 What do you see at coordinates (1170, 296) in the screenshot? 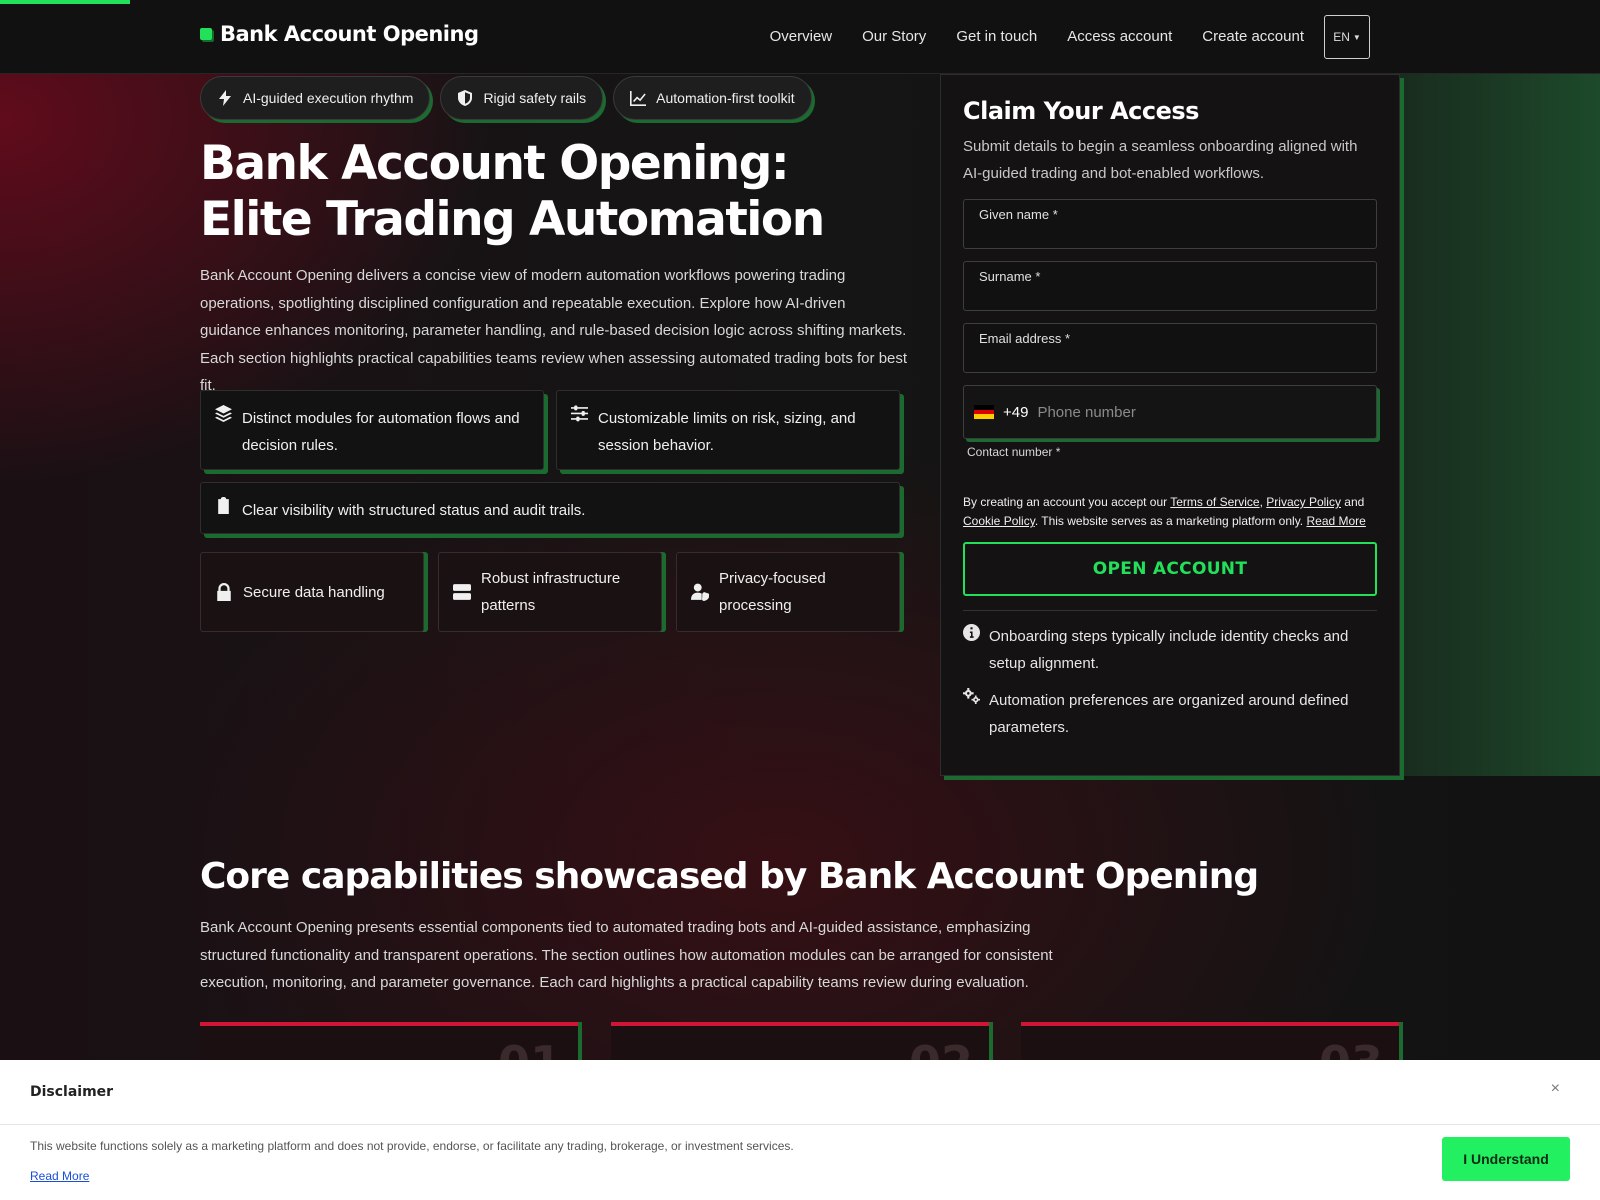
I see `surname-input` at bounding box center [1170, 296].